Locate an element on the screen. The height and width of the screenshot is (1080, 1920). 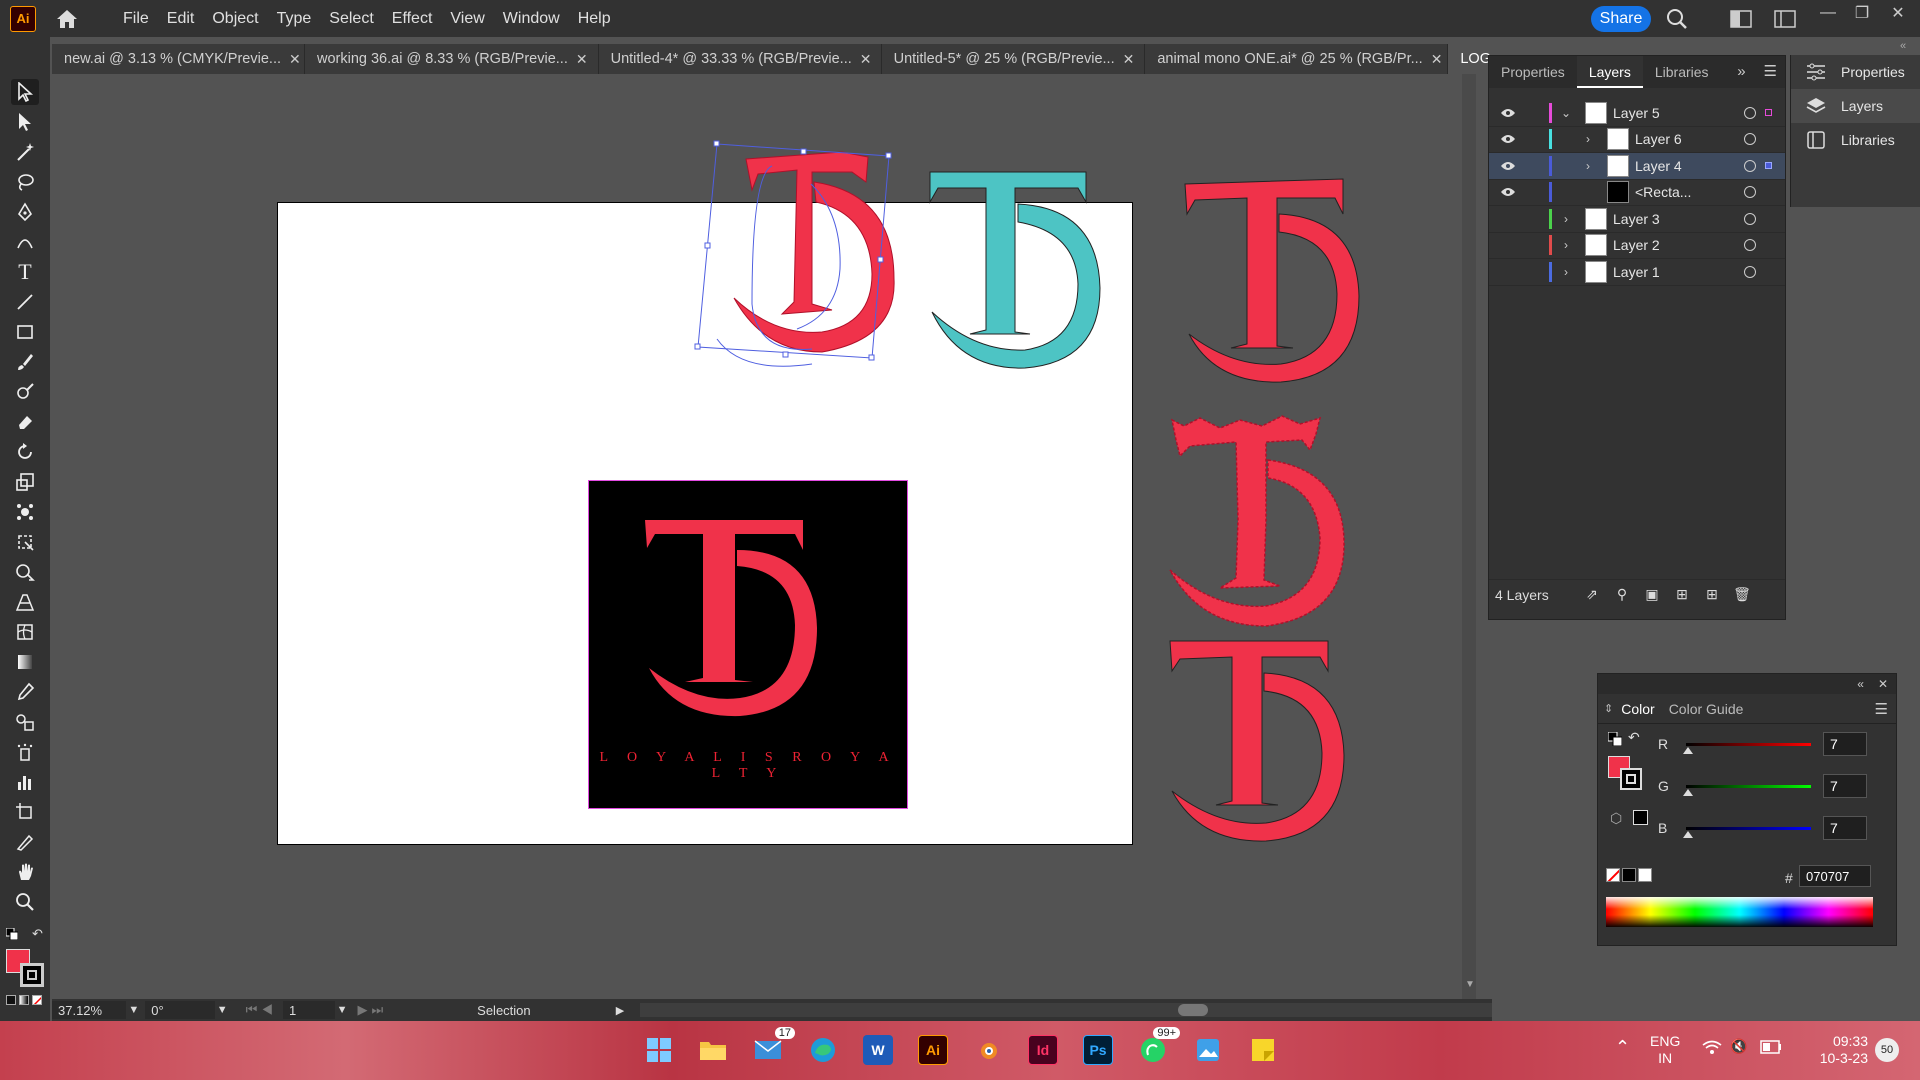
blend-tool-icon is located at coordinates (25, 722).